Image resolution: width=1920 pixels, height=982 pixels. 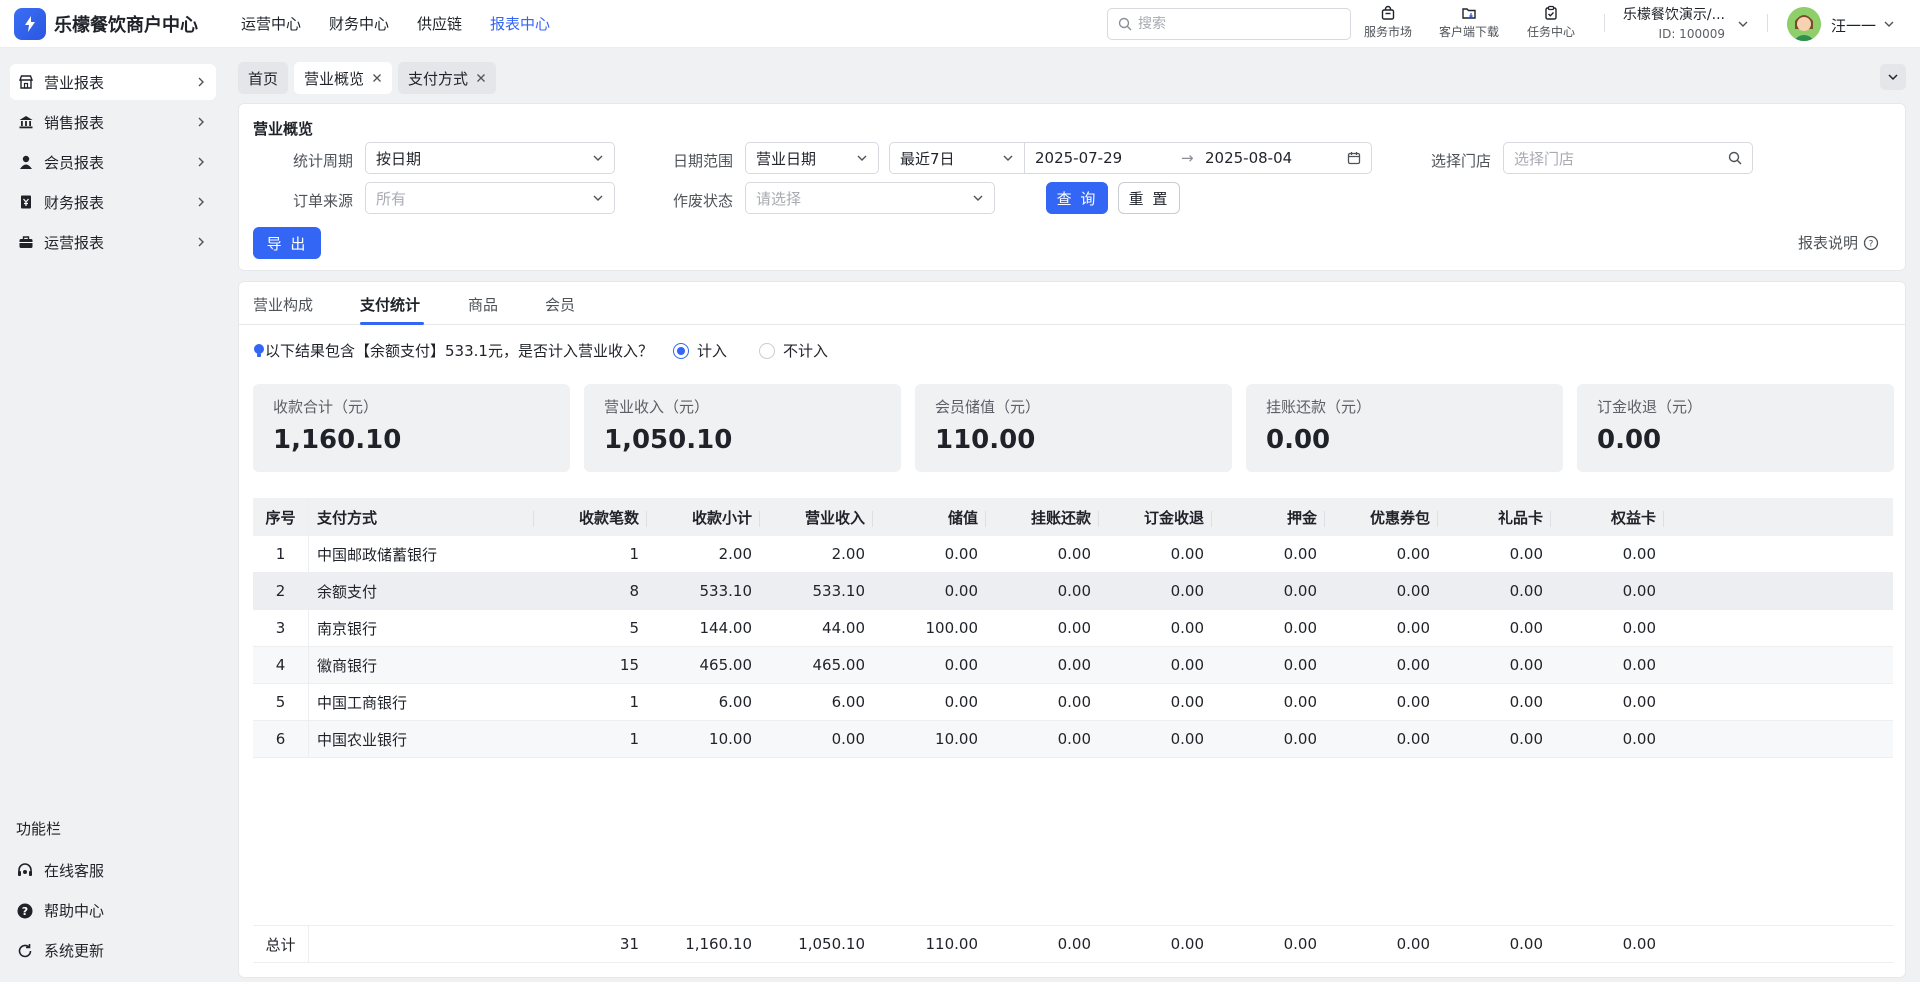 I want to click on include-radio: 计入, so click(x=699, y=350).